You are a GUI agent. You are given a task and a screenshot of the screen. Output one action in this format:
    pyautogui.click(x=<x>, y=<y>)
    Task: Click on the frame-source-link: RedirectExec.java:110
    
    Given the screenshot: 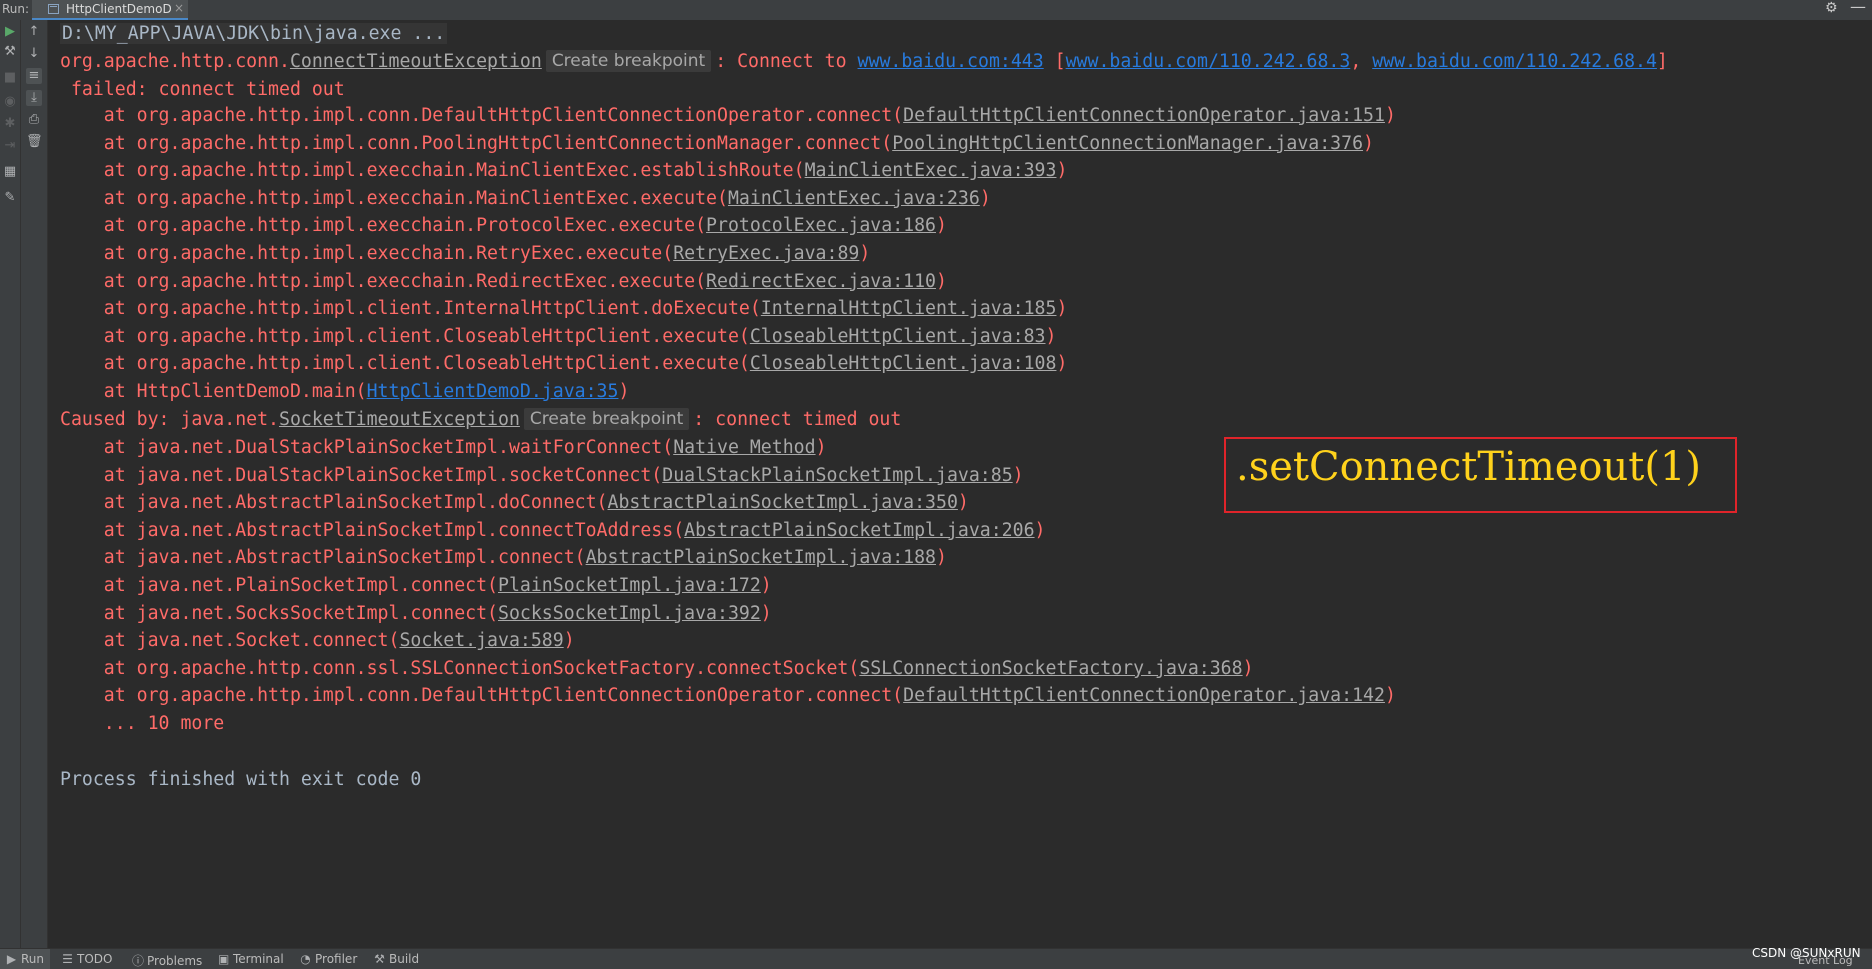 What is the action you would take?
    pyautogui.click(x=821, y=281)
    